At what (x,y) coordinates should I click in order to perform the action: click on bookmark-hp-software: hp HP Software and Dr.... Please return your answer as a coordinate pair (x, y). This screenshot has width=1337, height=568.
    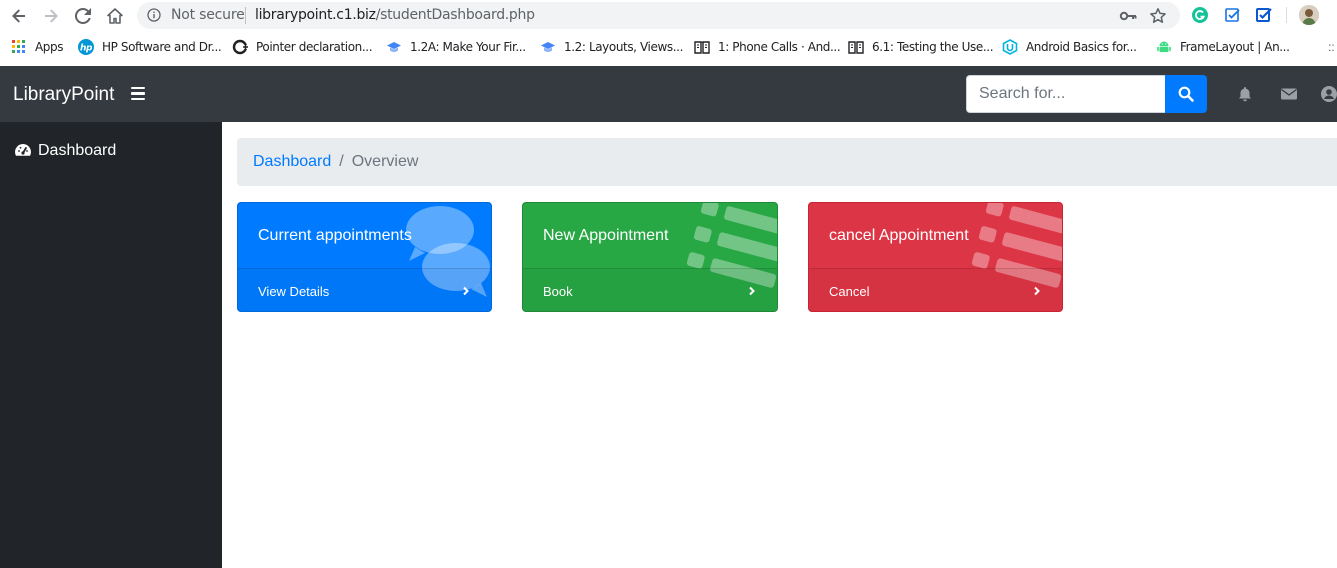
    Looking at the image, I should click on (150, 47).